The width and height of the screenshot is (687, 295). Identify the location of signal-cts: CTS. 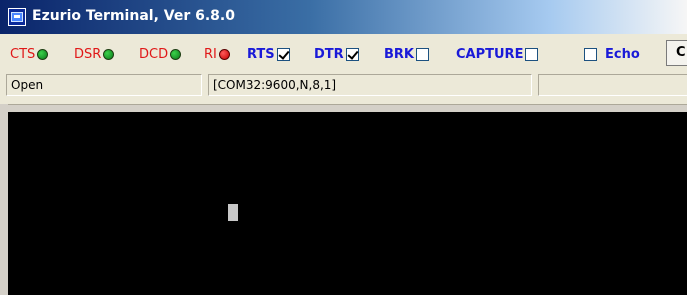
(29, 54).